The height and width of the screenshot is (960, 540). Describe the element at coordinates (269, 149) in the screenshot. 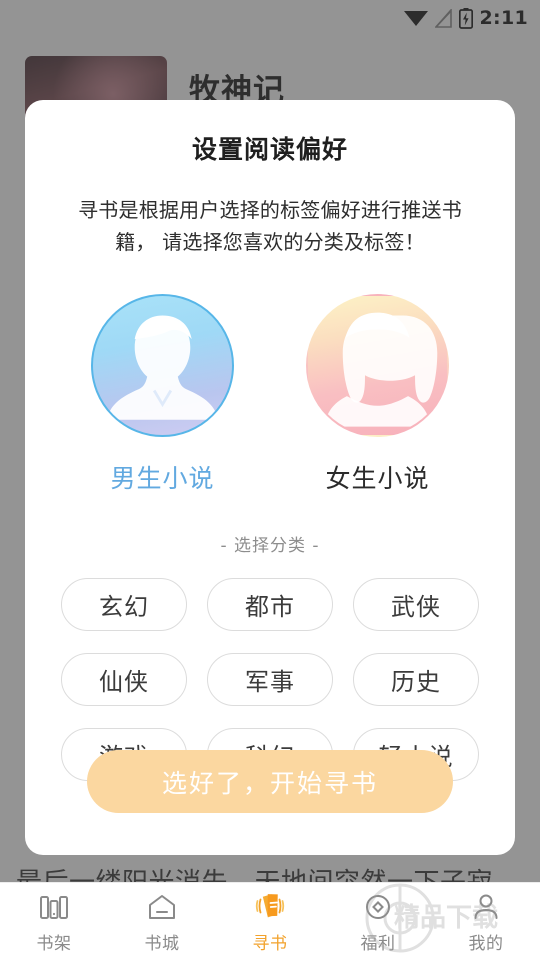

I see `modal-title: 设置阅读偏好` at that location.